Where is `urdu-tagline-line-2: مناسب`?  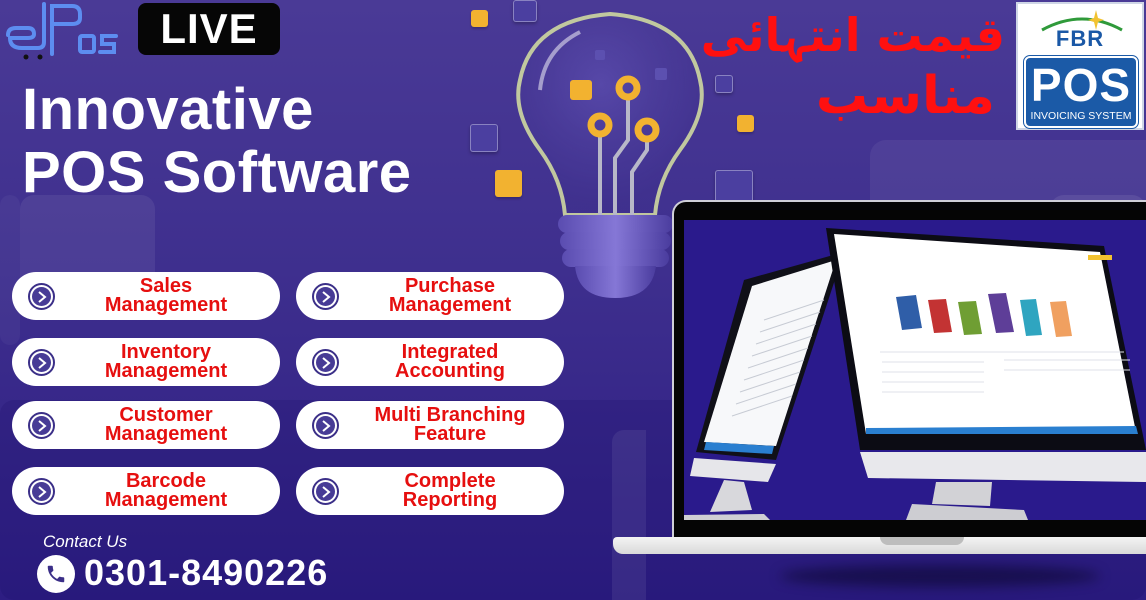 urdu-tagline-line-2: مناسب is located at coordinates (905, 96).